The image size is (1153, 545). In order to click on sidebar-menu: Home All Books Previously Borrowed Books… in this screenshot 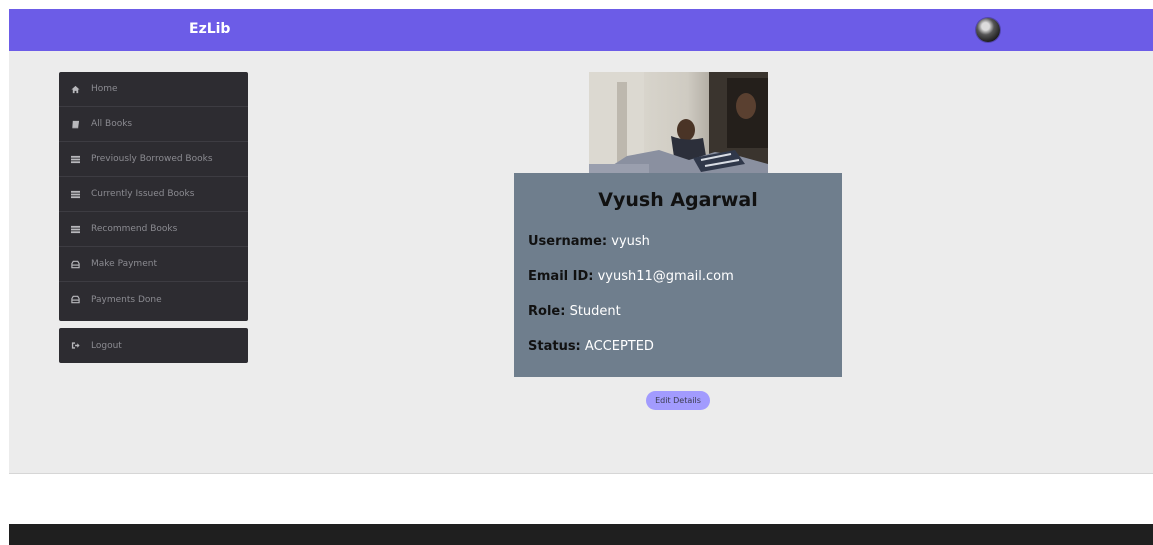, I will do `click(153, 196)`.